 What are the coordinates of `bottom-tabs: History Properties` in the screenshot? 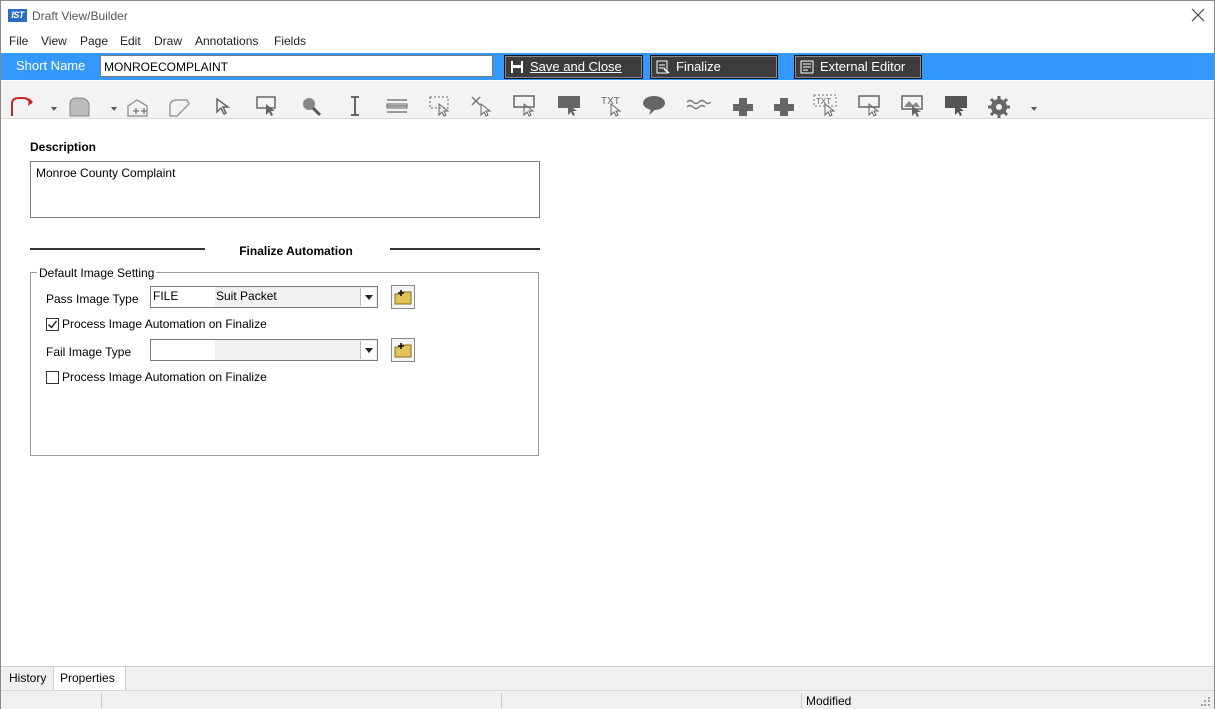 It's located at (607, 678).